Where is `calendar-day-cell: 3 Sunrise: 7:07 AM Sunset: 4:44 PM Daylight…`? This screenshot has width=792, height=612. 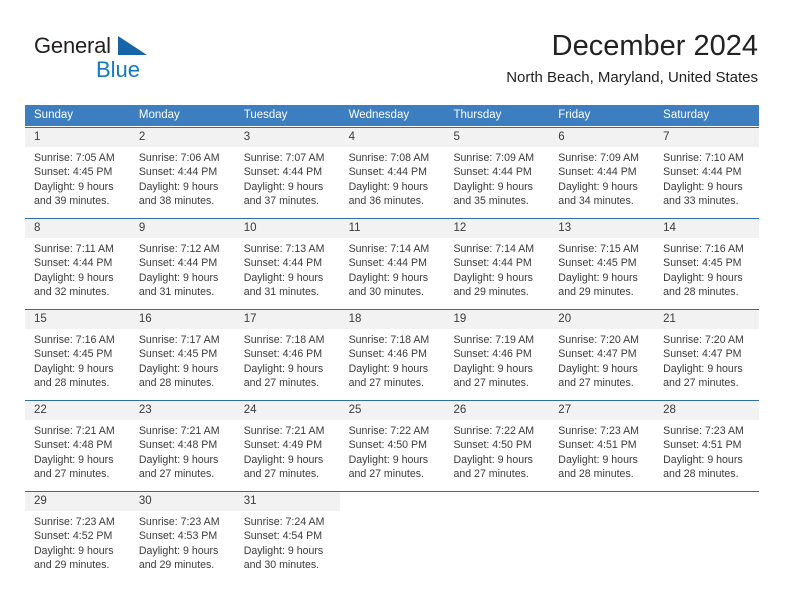 calendar-day-cell: 3 Sunrise: 7:07 AM Sunset: 4:44 PM Daylight… is located at coordinates (287, 169).